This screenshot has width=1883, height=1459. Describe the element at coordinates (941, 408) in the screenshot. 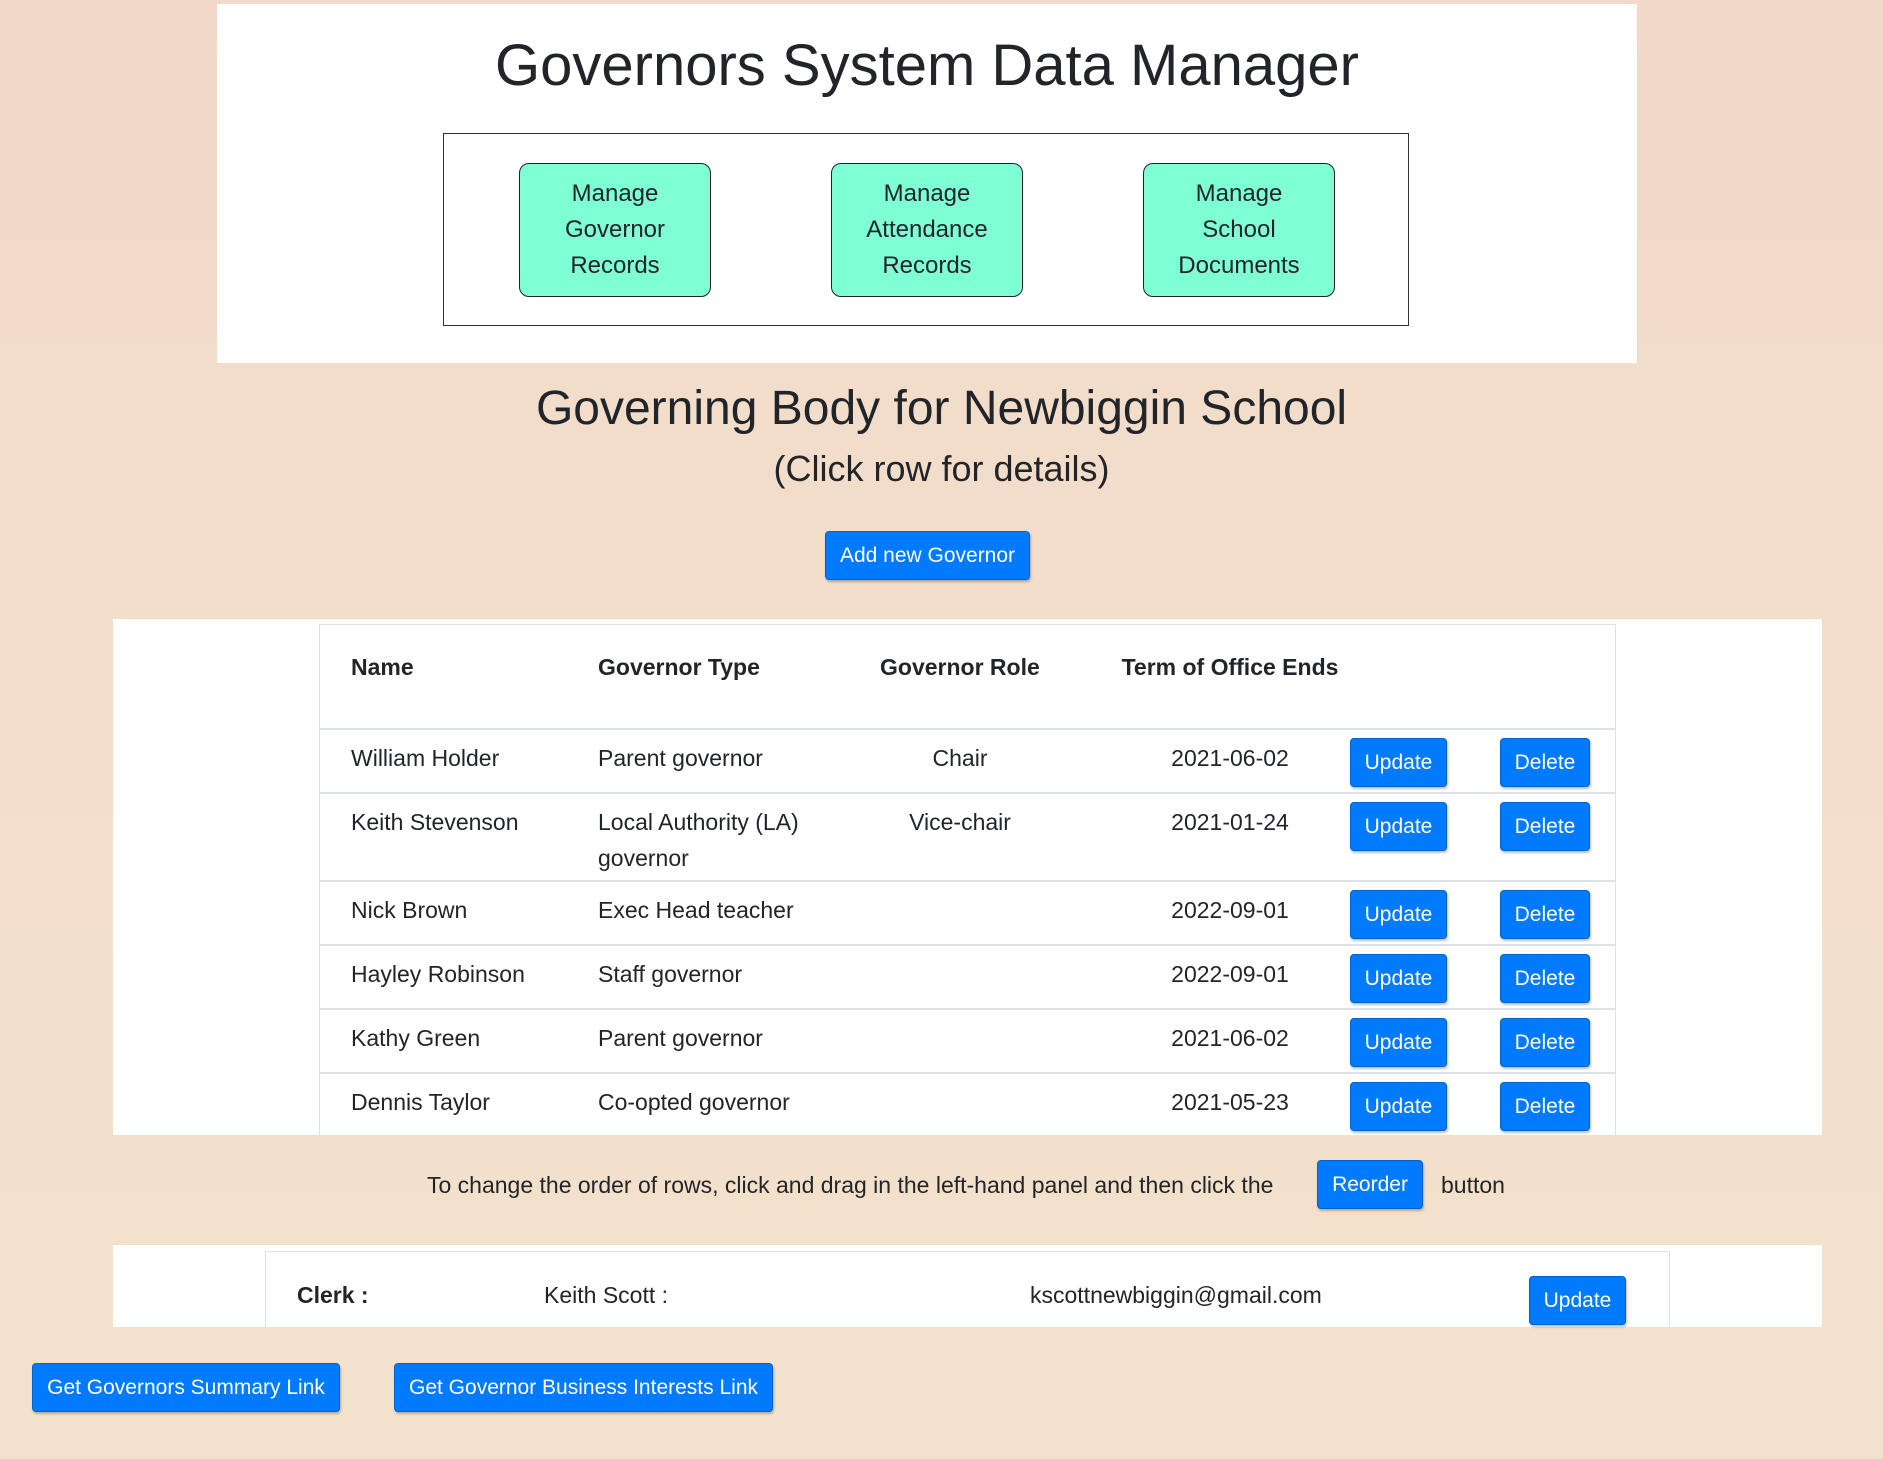

I see `governing-body-title: Governing Body for Newbiggin School` at that location.